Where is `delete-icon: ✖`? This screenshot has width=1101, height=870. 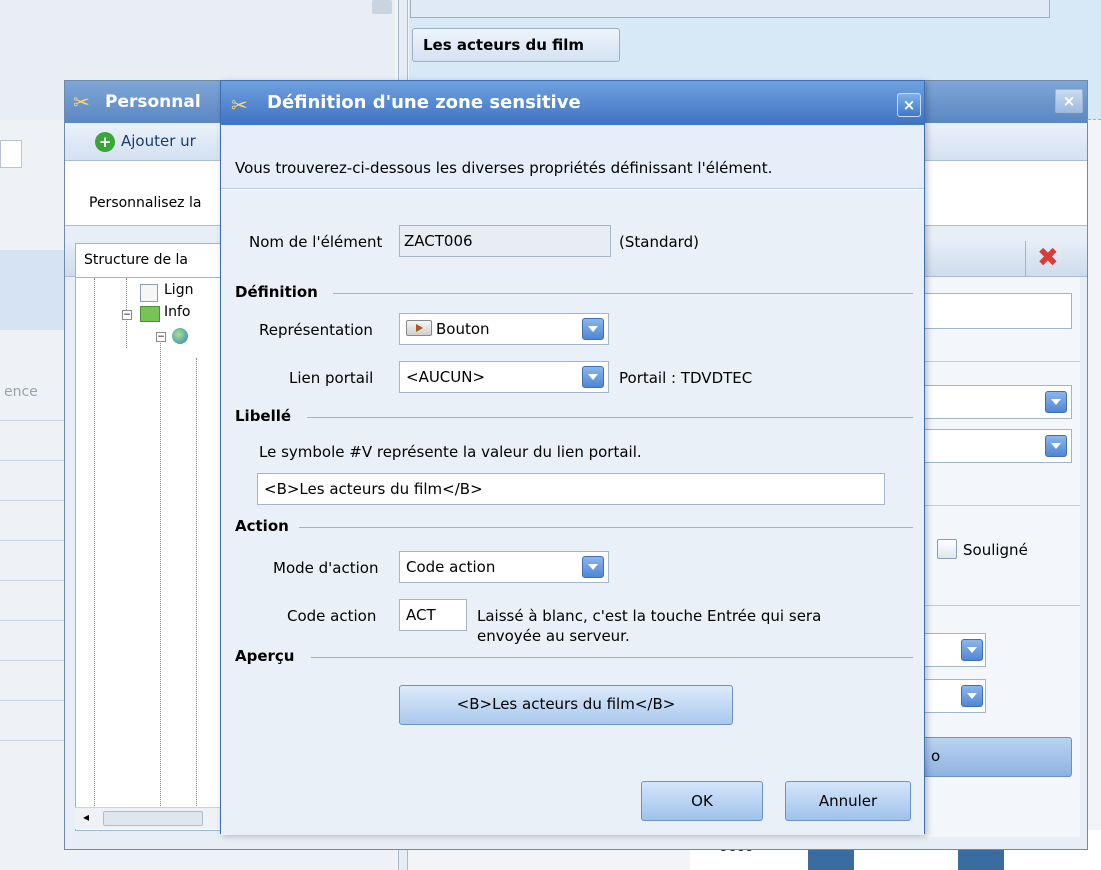 delete-icon: ✖ is located at coordinates (1048, 258).